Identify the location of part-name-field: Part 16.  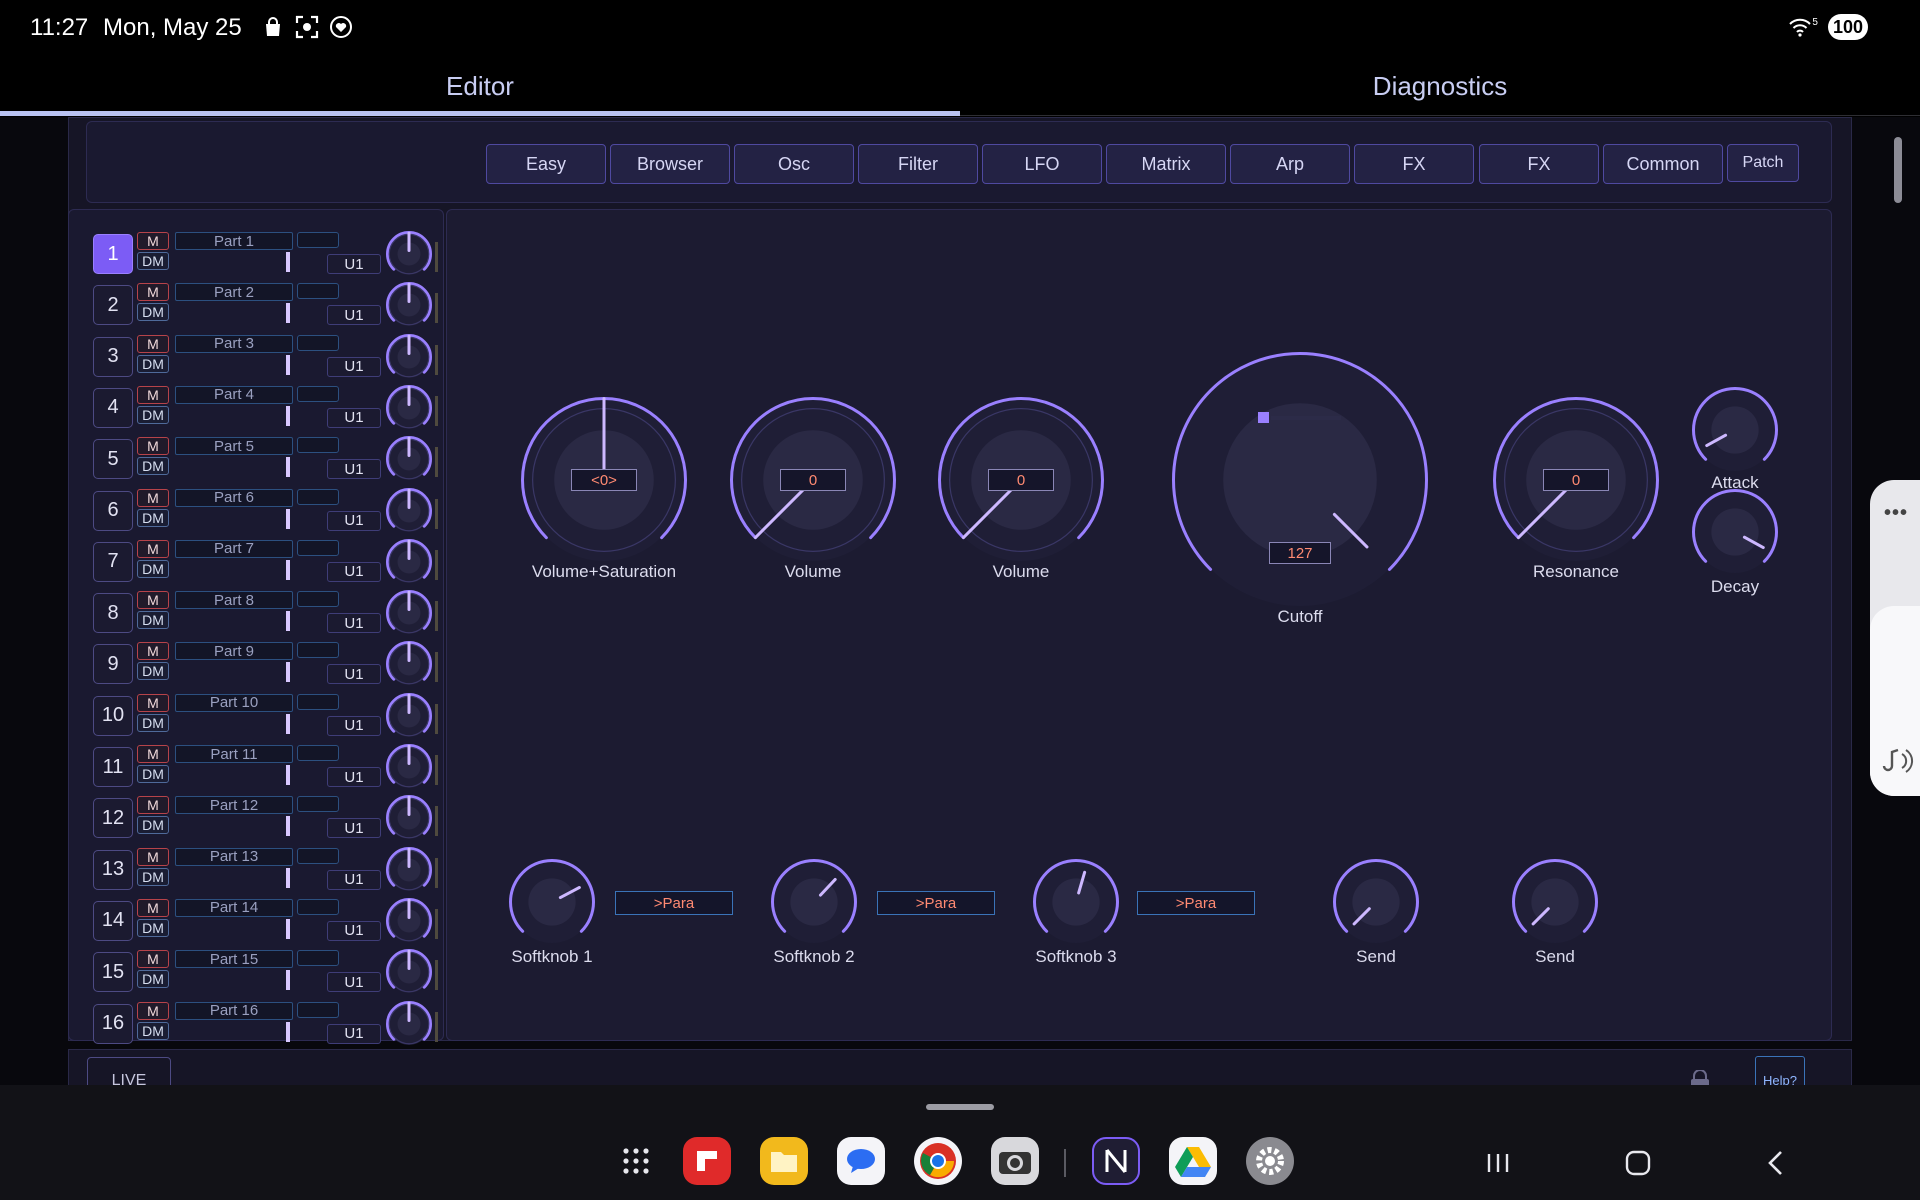
(234, 1010).